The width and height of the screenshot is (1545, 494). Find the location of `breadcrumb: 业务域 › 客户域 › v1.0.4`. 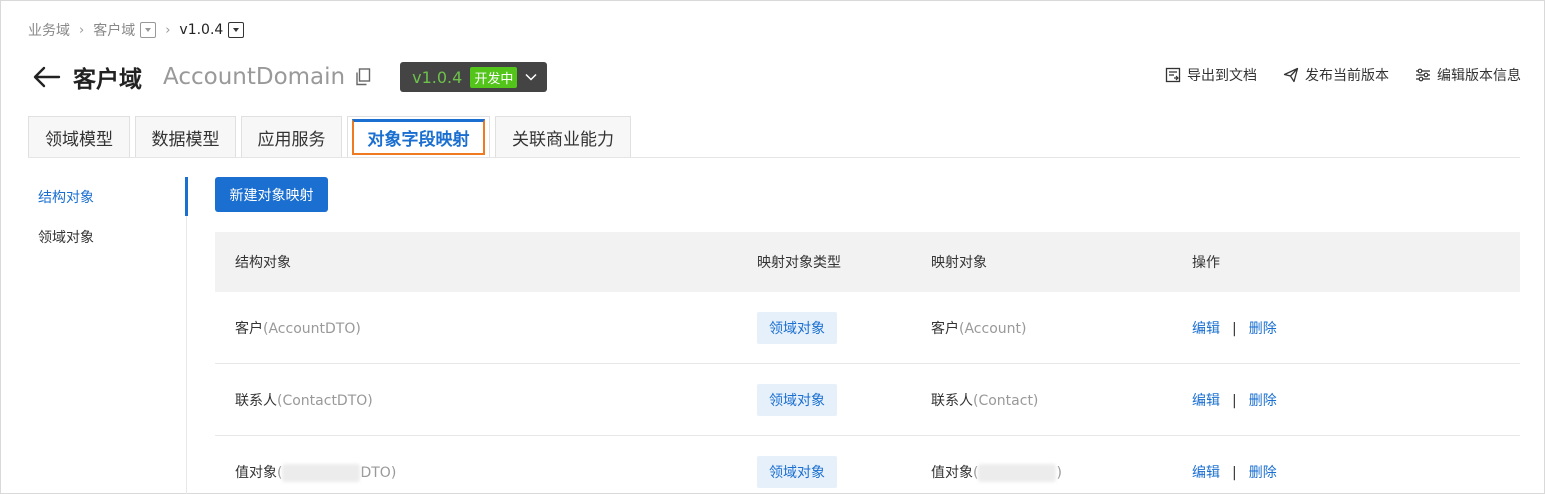

breadcrumb: 业务域 › 客户域 › v1.0.4 is located at coordinates (136, 30).